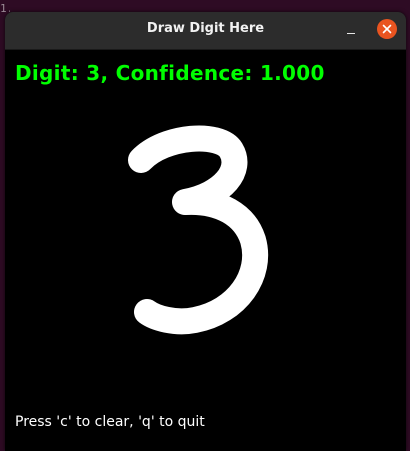  What do you see at coordinates (205, 31) in the screenshot?
I see `window-titlebar: Draw Digit Here` at bounding box center [205, 31].